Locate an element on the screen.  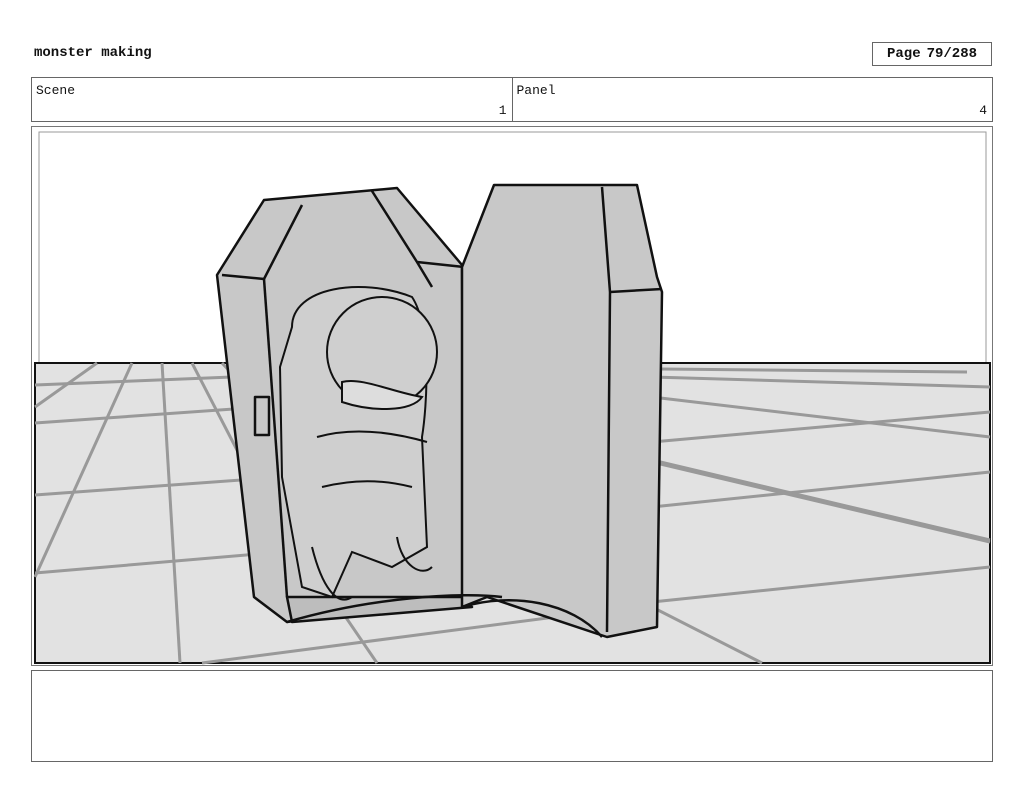
panel-number: 4 is located at coordinates (983, 110).